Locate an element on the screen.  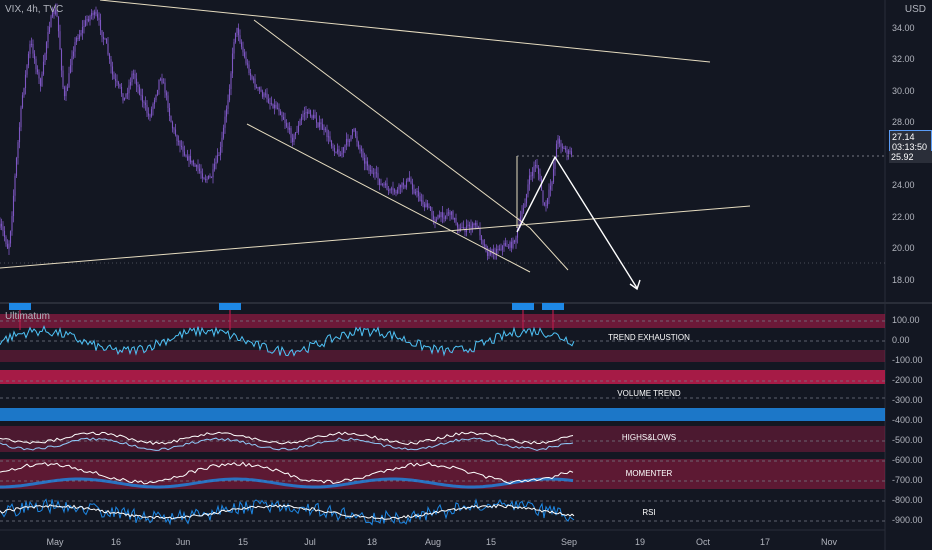
time-tick: May is located at coordinates (55, 542).